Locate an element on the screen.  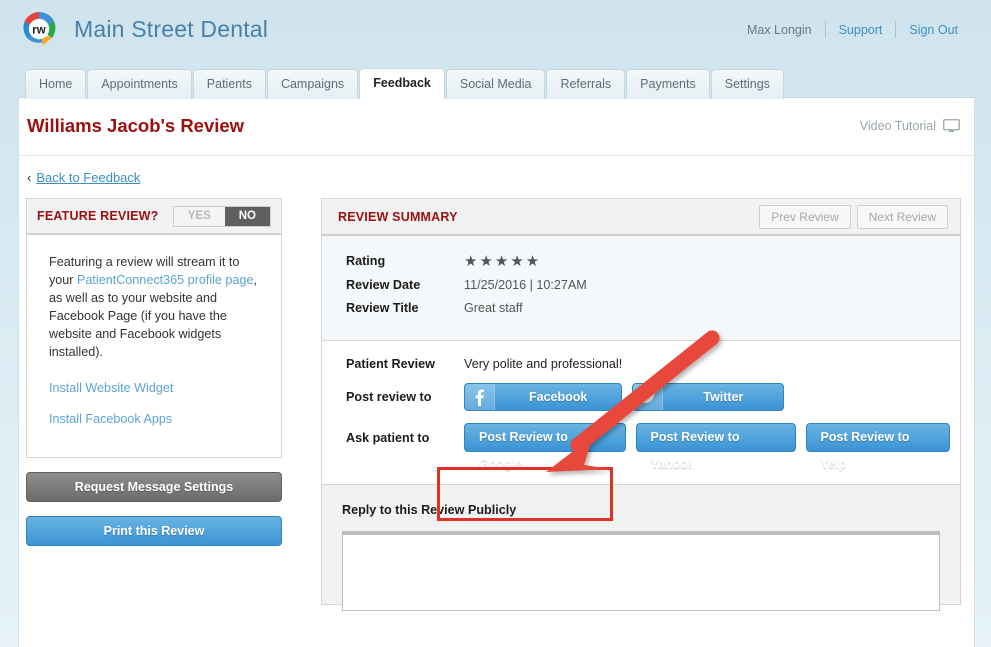
review-nav-buttons: Prev Review Next Review is located at coordinates (853, 216).